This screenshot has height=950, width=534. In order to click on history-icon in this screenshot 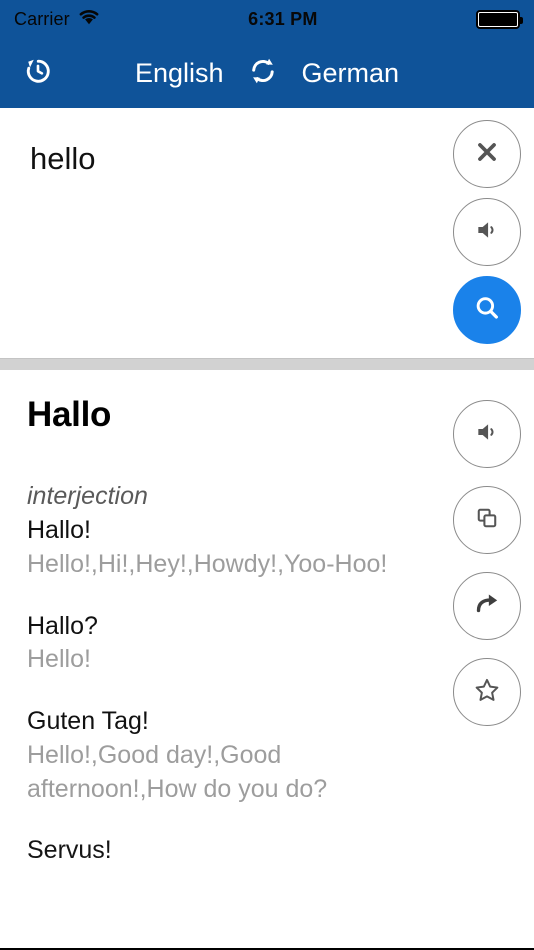, I will do `click(38, 73)`.